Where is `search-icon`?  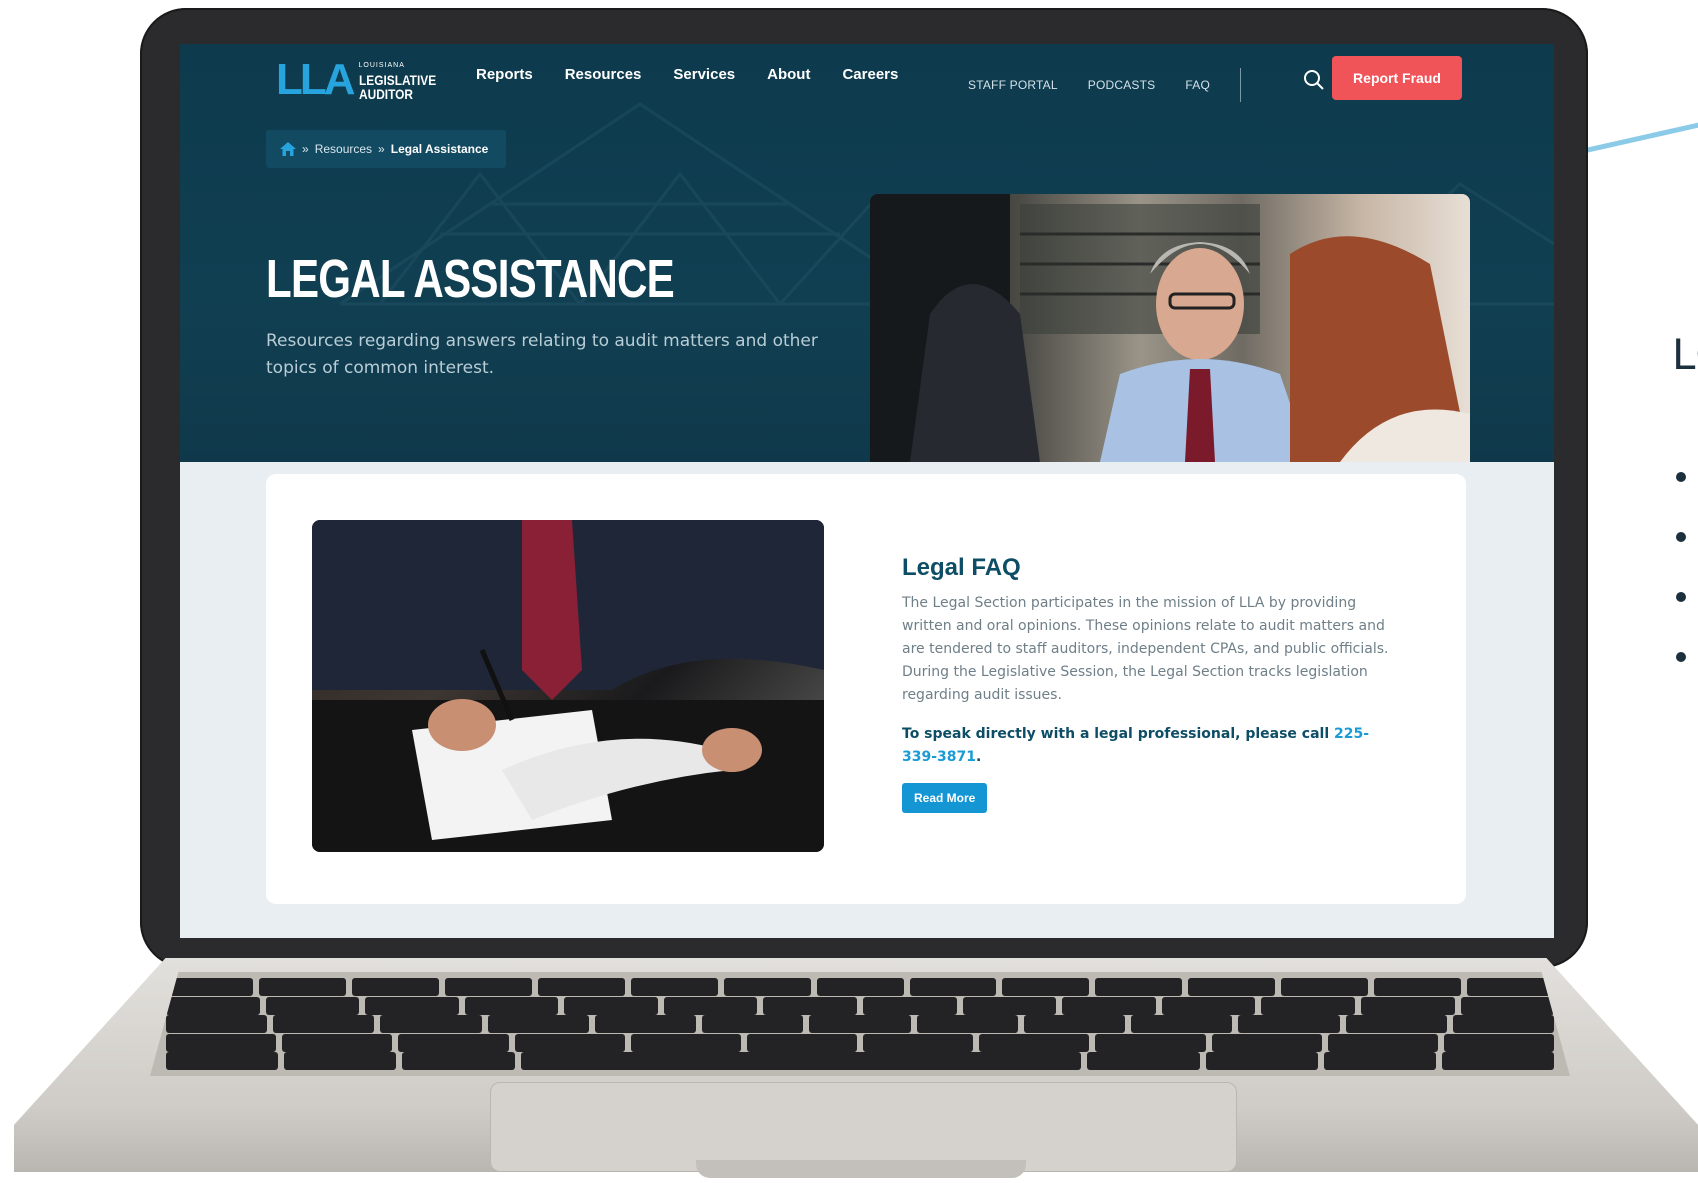
search-icon is located at coordinates (1314, 80).